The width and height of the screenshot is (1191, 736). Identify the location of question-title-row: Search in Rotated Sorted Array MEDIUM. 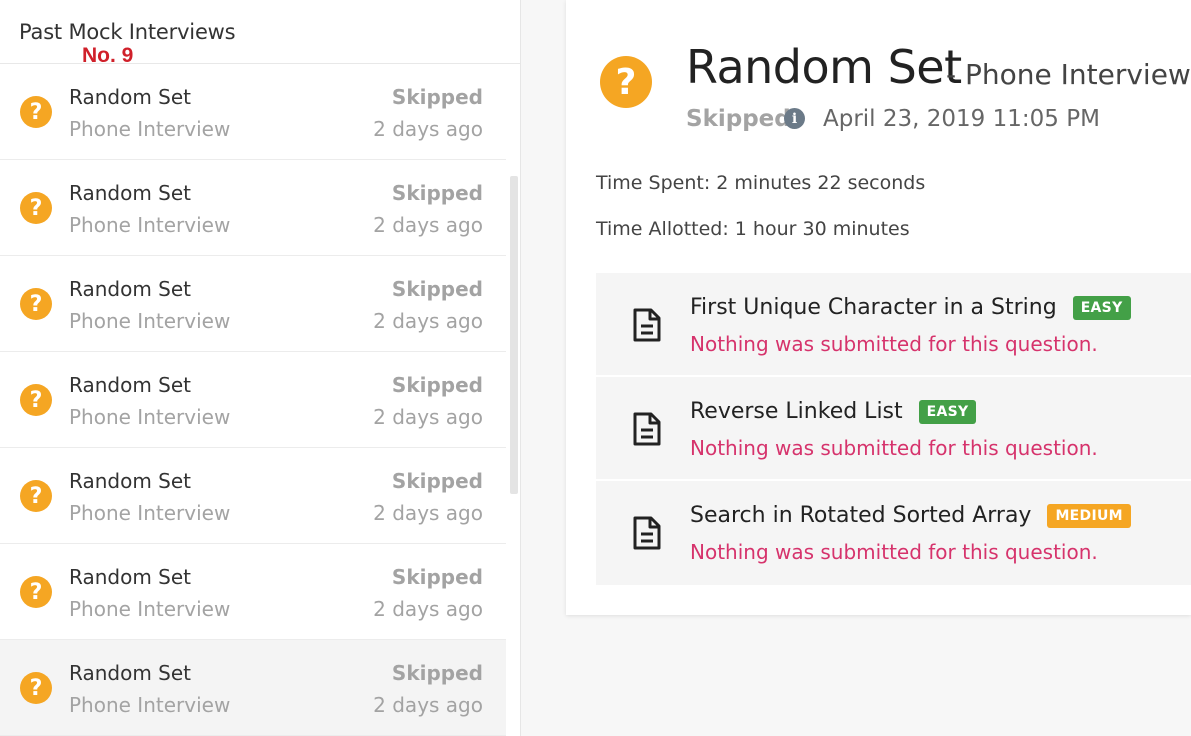
(910, 515).